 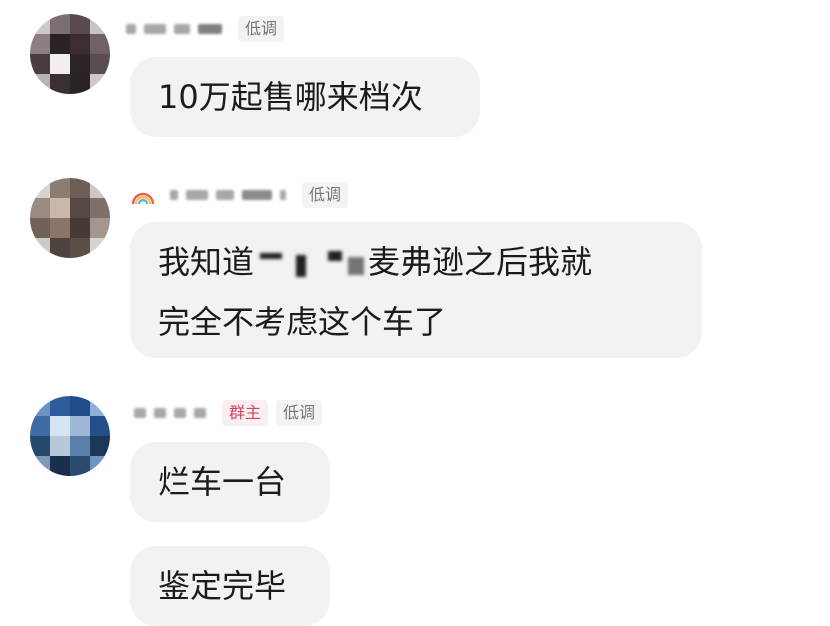 What do you see at coordinates (222, 586) in the screenshot?
I see `message-text: 鉴定完毕` at bounding box center [222, 586].